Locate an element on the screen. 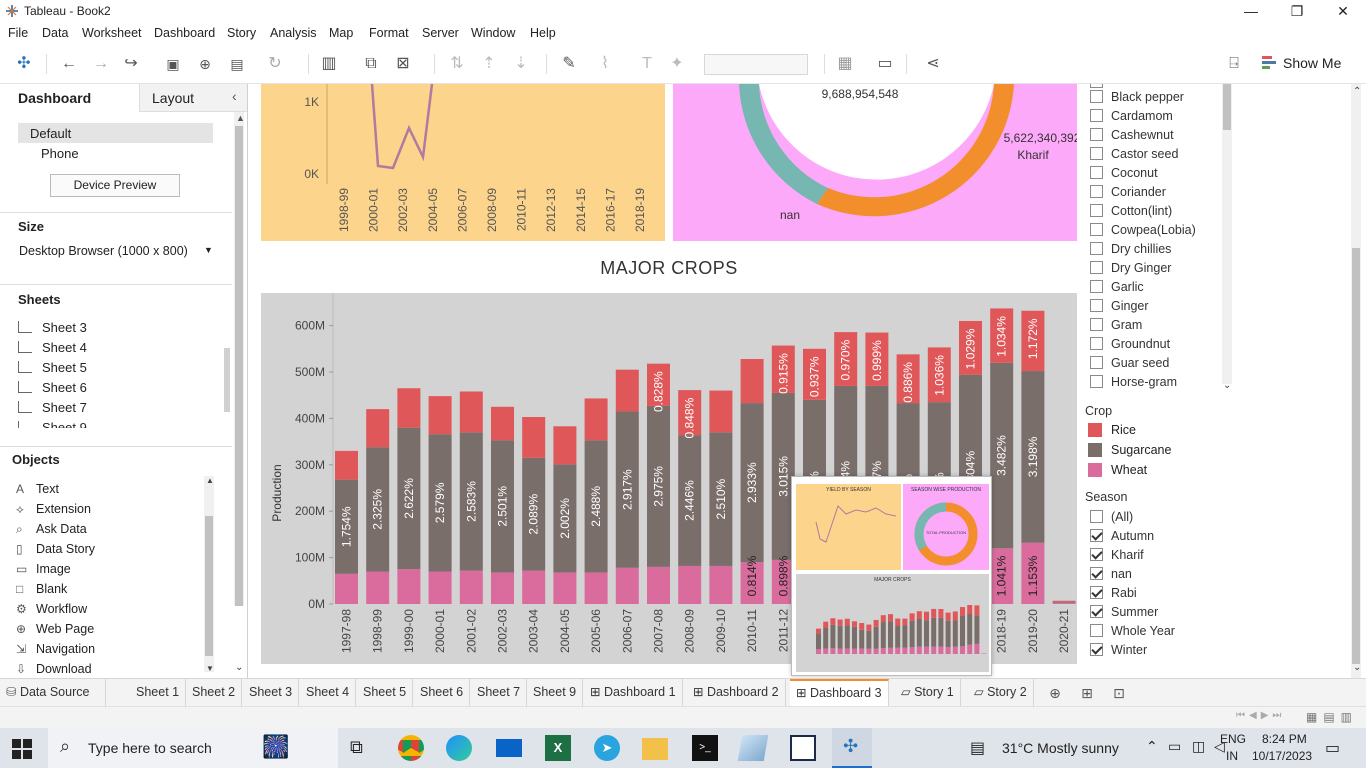 The image size is (1366, 768). view-toggle-icons: ▦▤▥ is located at coordinates (1332, 717).